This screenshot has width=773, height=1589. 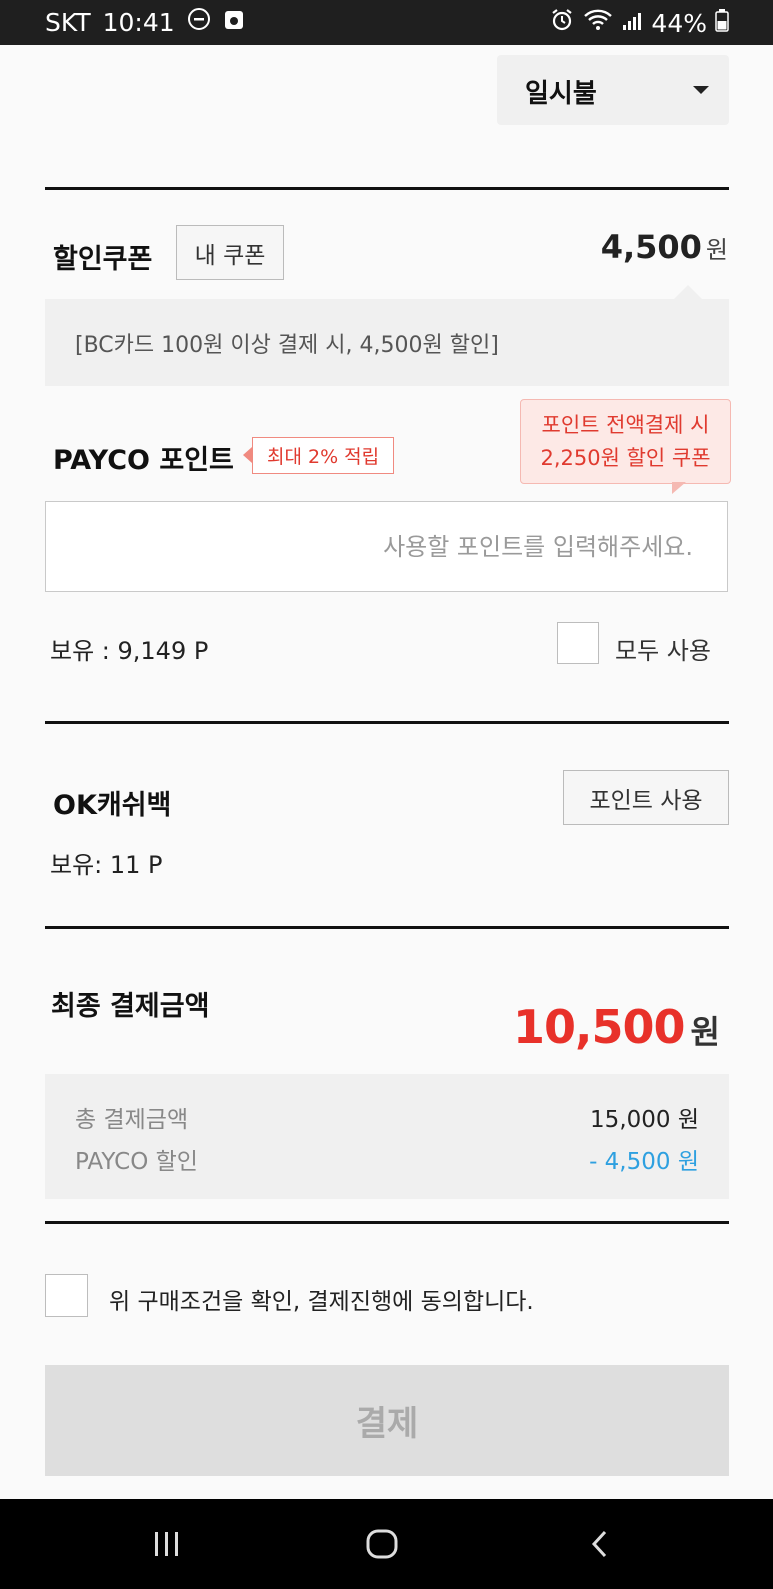 What do you see at coordinates (679, 488) in the screenshot?
I see `tooltip-pointer` at bounding box center [679, 488].